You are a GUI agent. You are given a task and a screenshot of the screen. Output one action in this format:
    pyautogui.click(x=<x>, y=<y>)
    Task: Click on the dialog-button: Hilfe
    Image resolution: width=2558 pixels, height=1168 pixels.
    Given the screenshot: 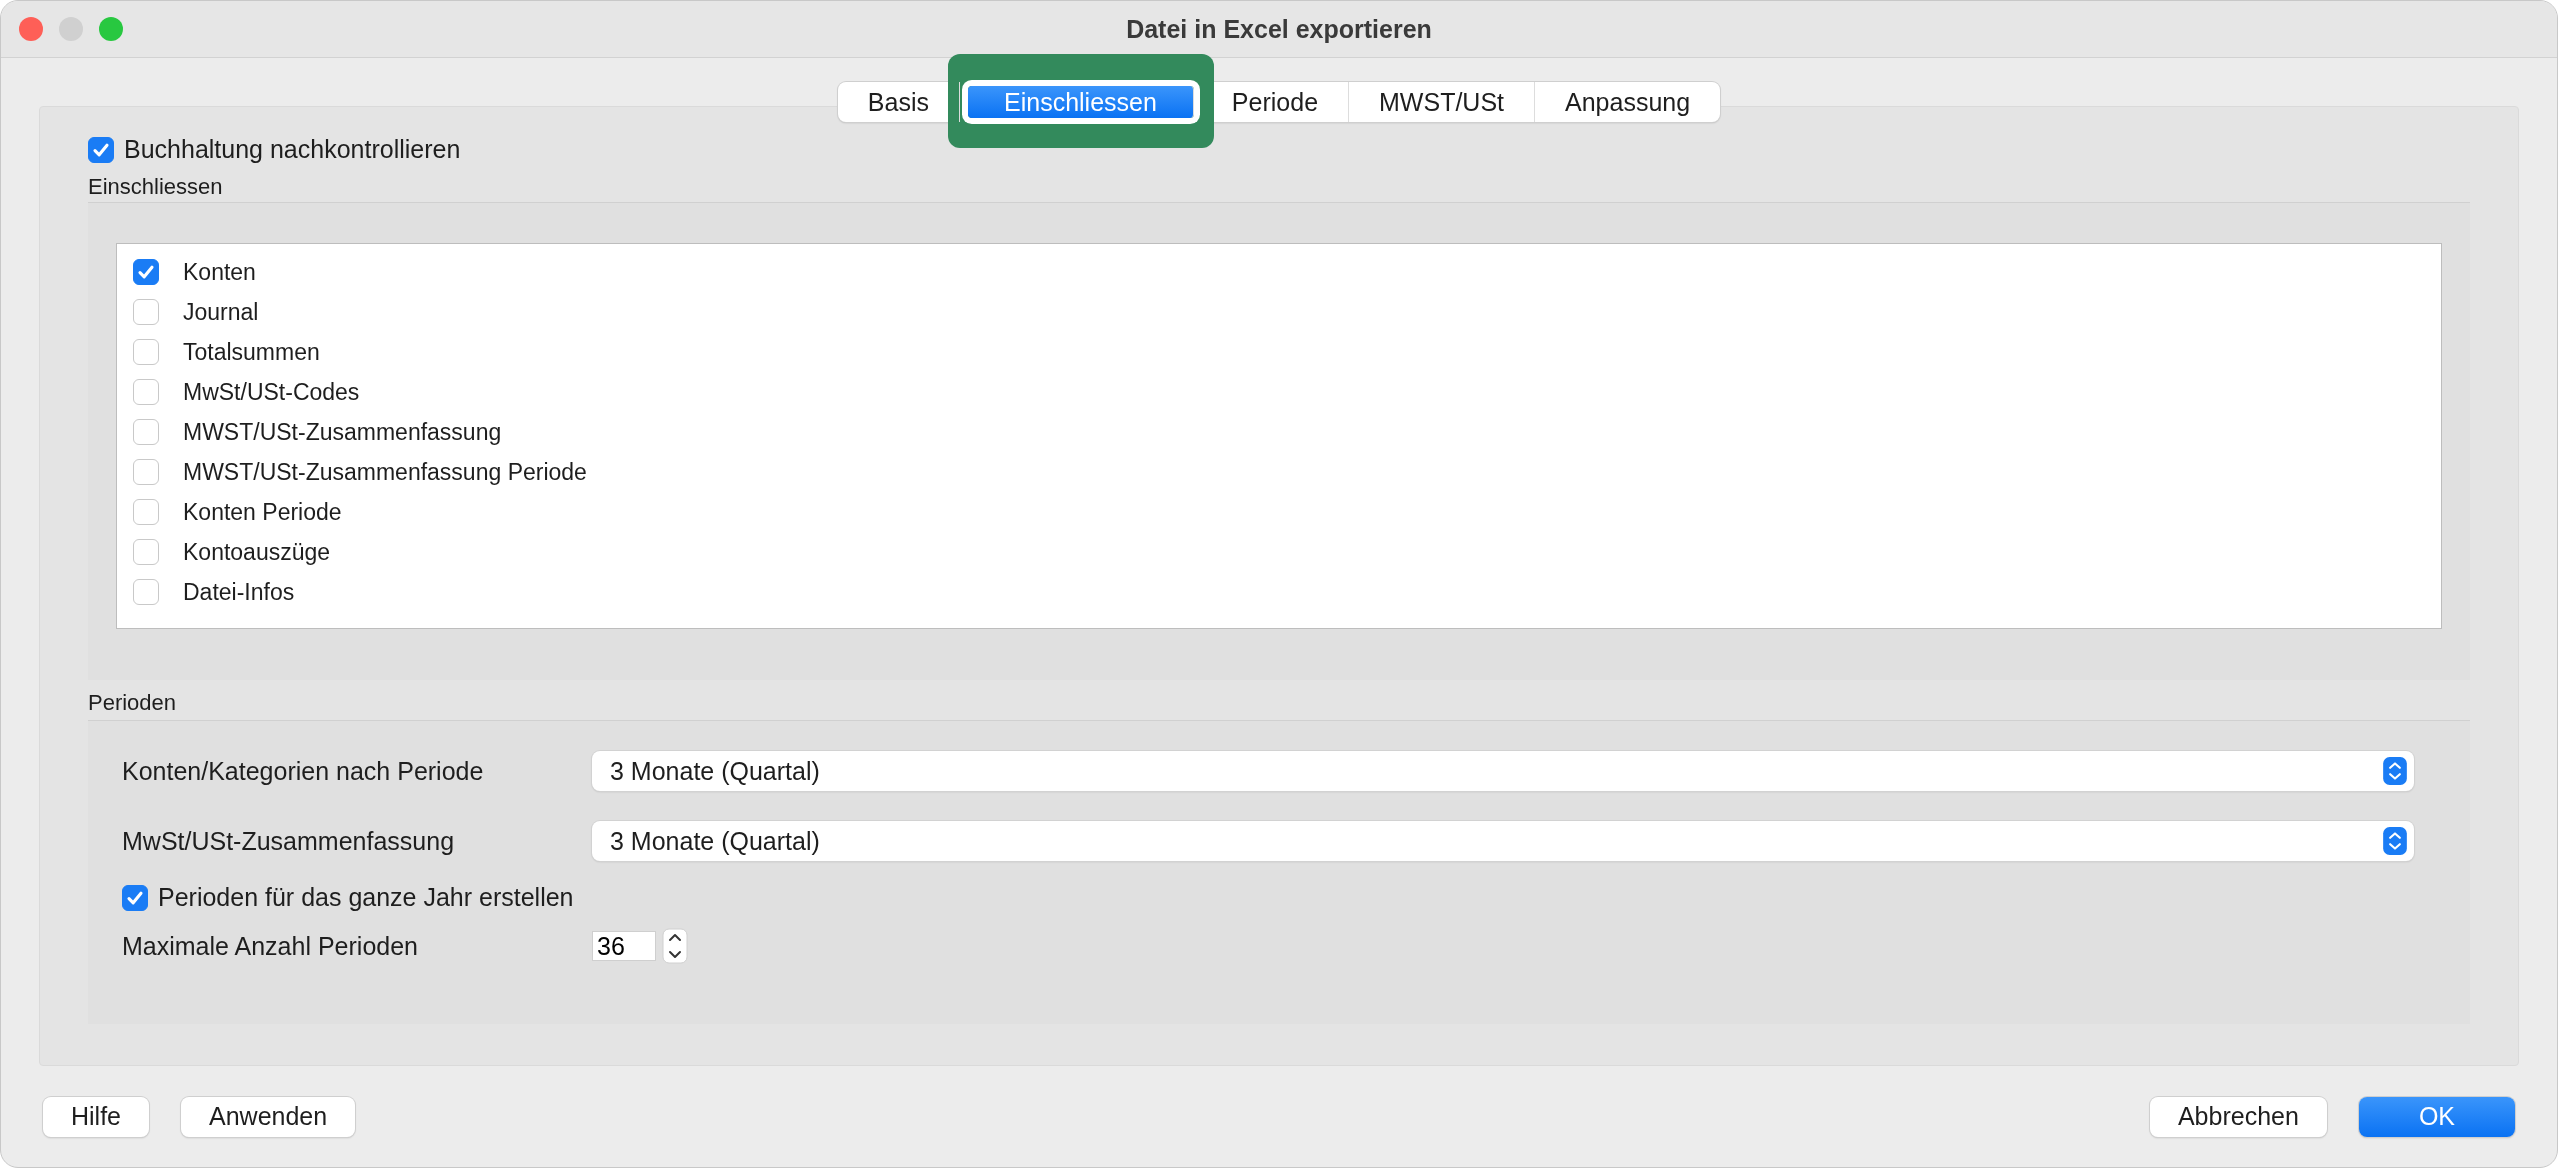 What is the action you would take?
    pyautogui.click(x=96, y=1116)
    